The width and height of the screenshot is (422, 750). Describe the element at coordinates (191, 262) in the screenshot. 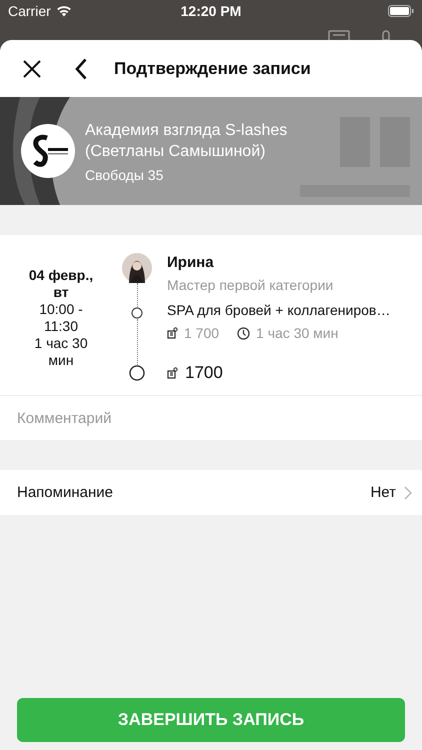

I see `master-name: Ирина` at that location.